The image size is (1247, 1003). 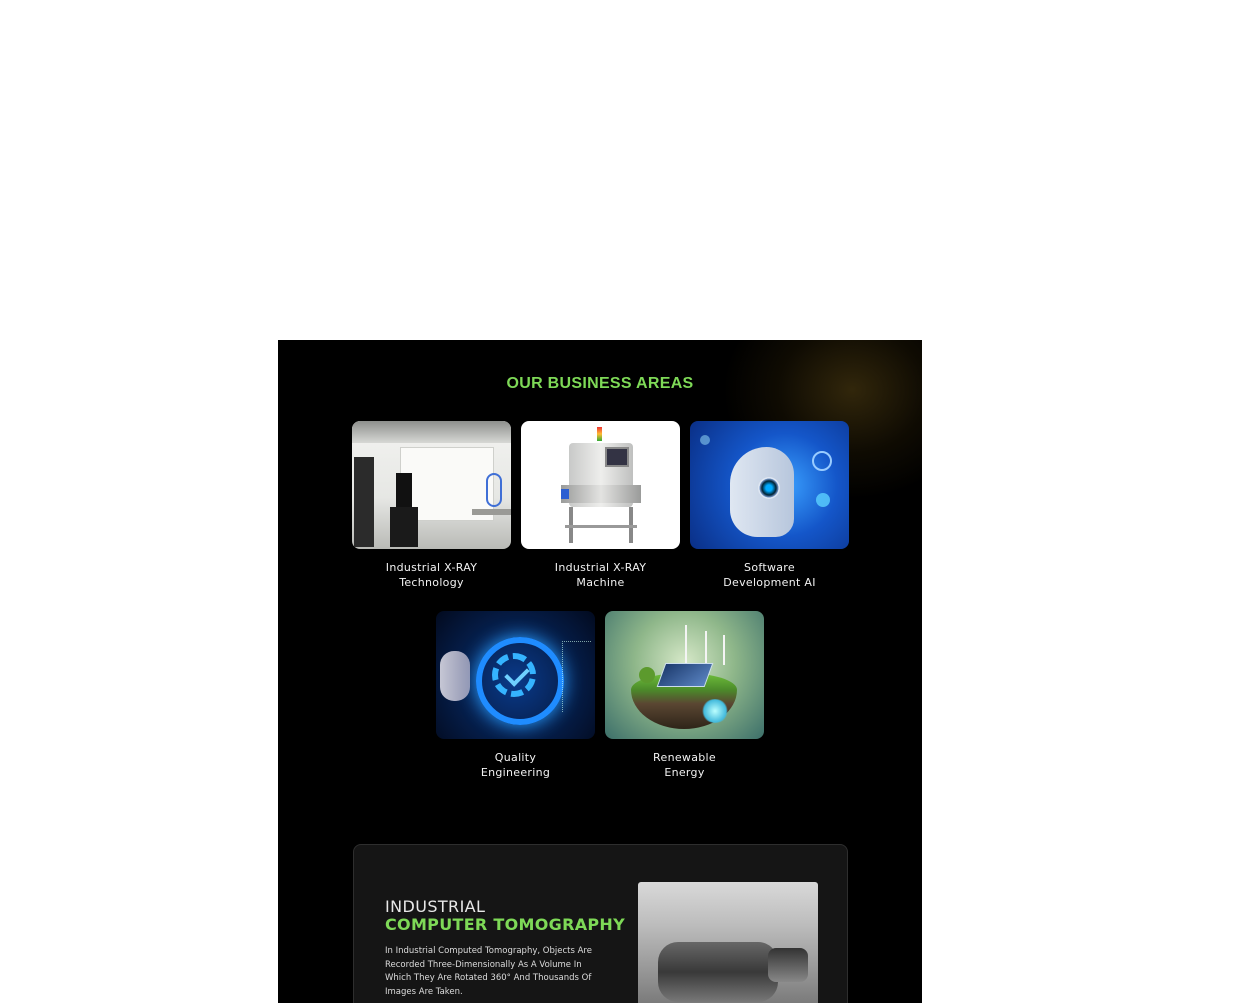 I want to click on area-card-renewable-energy: Renewable Energy, so click(x=684, y=695).